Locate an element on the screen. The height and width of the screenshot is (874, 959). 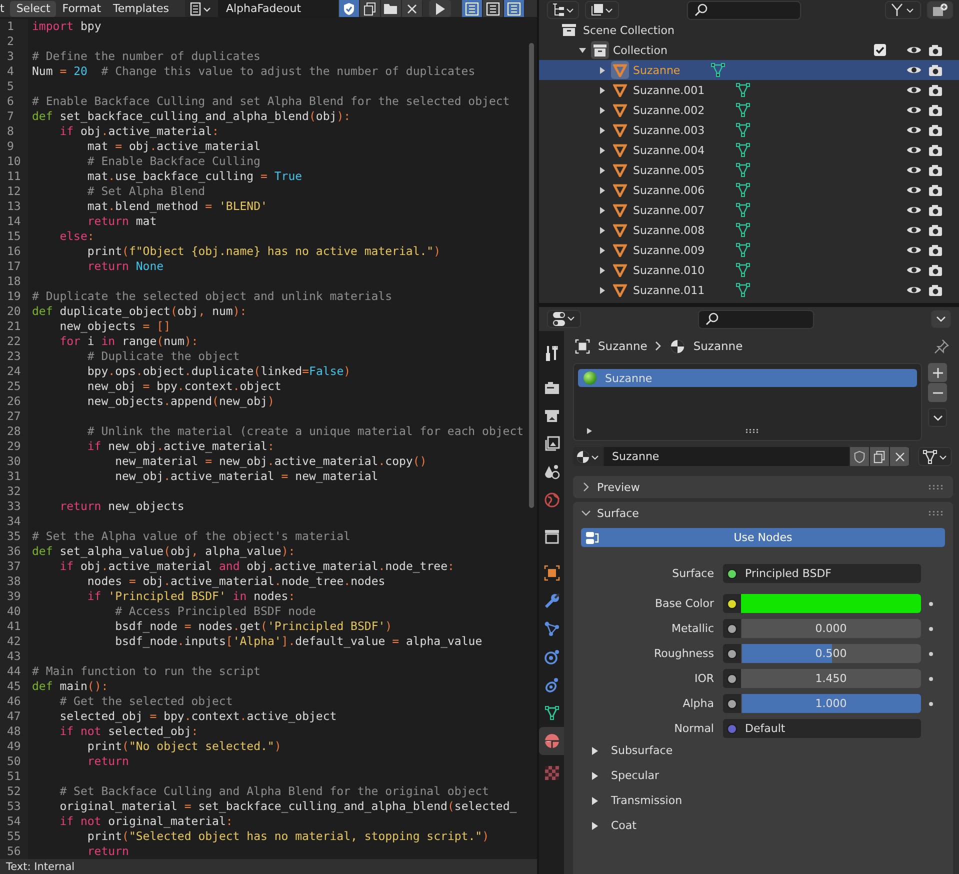
outliner-row: Suzanne.004 is located at coordinates (749, 150).